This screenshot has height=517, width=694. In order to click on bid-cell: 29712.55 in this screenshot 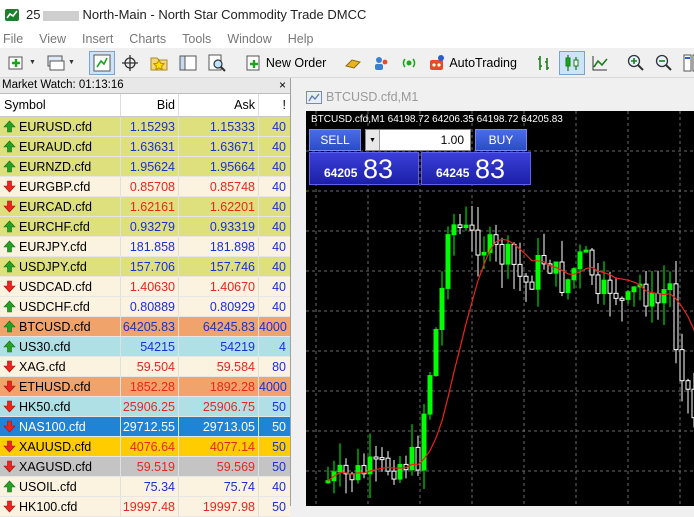, I will do `click(150, 426)`.